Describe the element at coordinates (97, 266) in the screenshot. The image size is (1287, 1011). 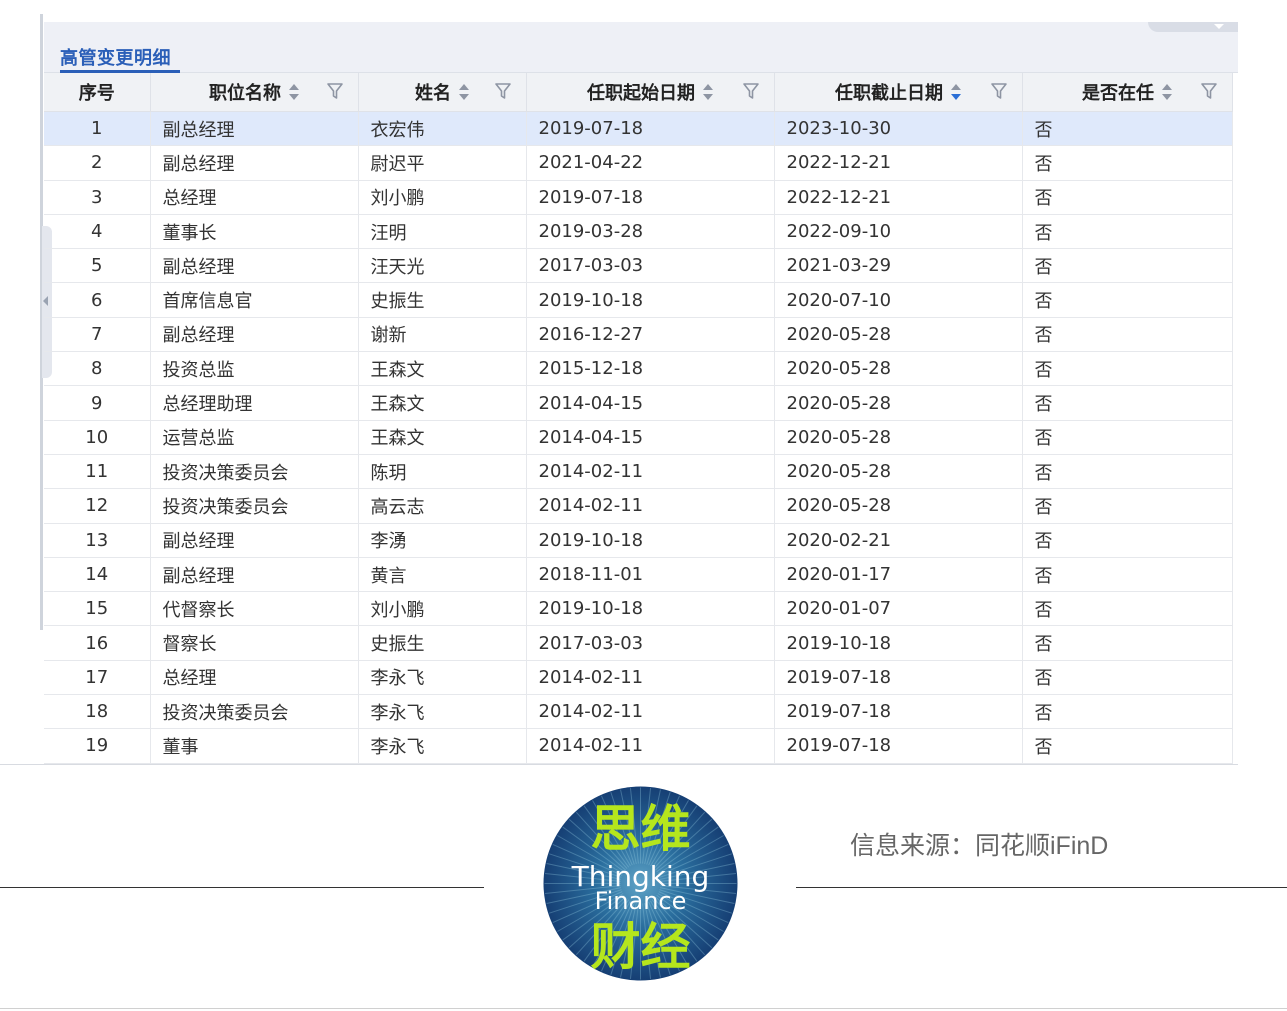
I see `cell-no: 5` at that location.